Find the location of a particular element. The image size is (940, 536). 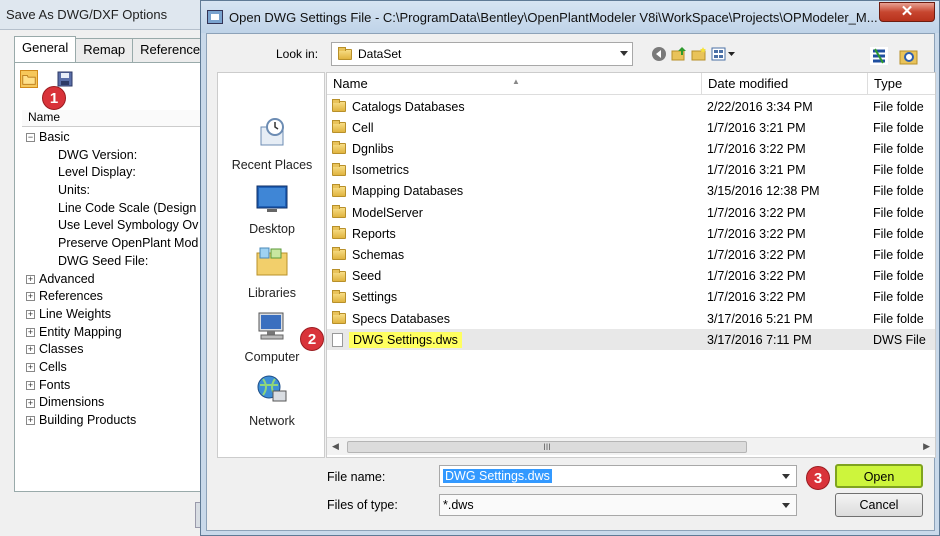

tab-remap: Remap is located at coordinates (104, 50).